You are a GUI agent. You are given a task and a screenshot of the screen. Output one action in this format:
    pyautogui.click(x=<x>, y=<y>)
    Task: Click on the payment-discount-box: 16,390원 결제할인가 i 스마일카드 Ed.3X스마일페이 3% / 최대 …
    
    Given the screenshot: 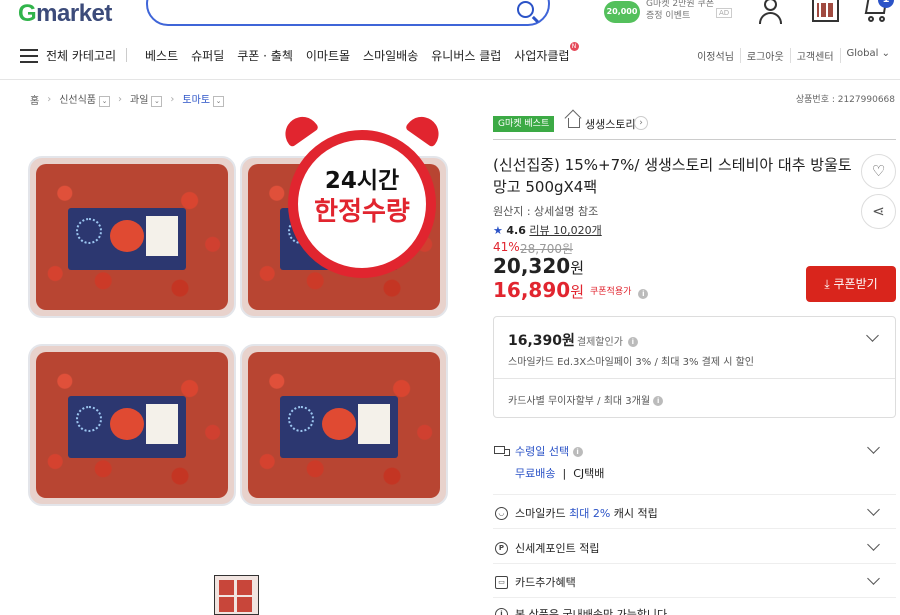 What is the action you would take?
    pyautogui.click(x=694, y=367)
    